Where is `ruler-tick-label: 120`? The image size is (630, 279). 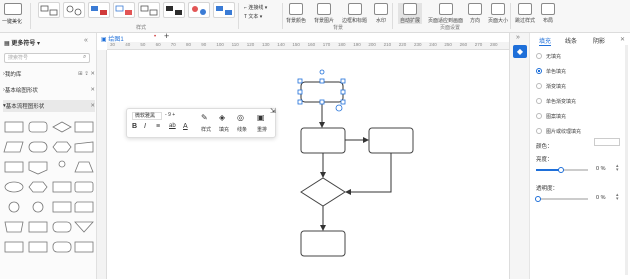 ruler-tick-label: 120 is located at coordinates (250, 44).